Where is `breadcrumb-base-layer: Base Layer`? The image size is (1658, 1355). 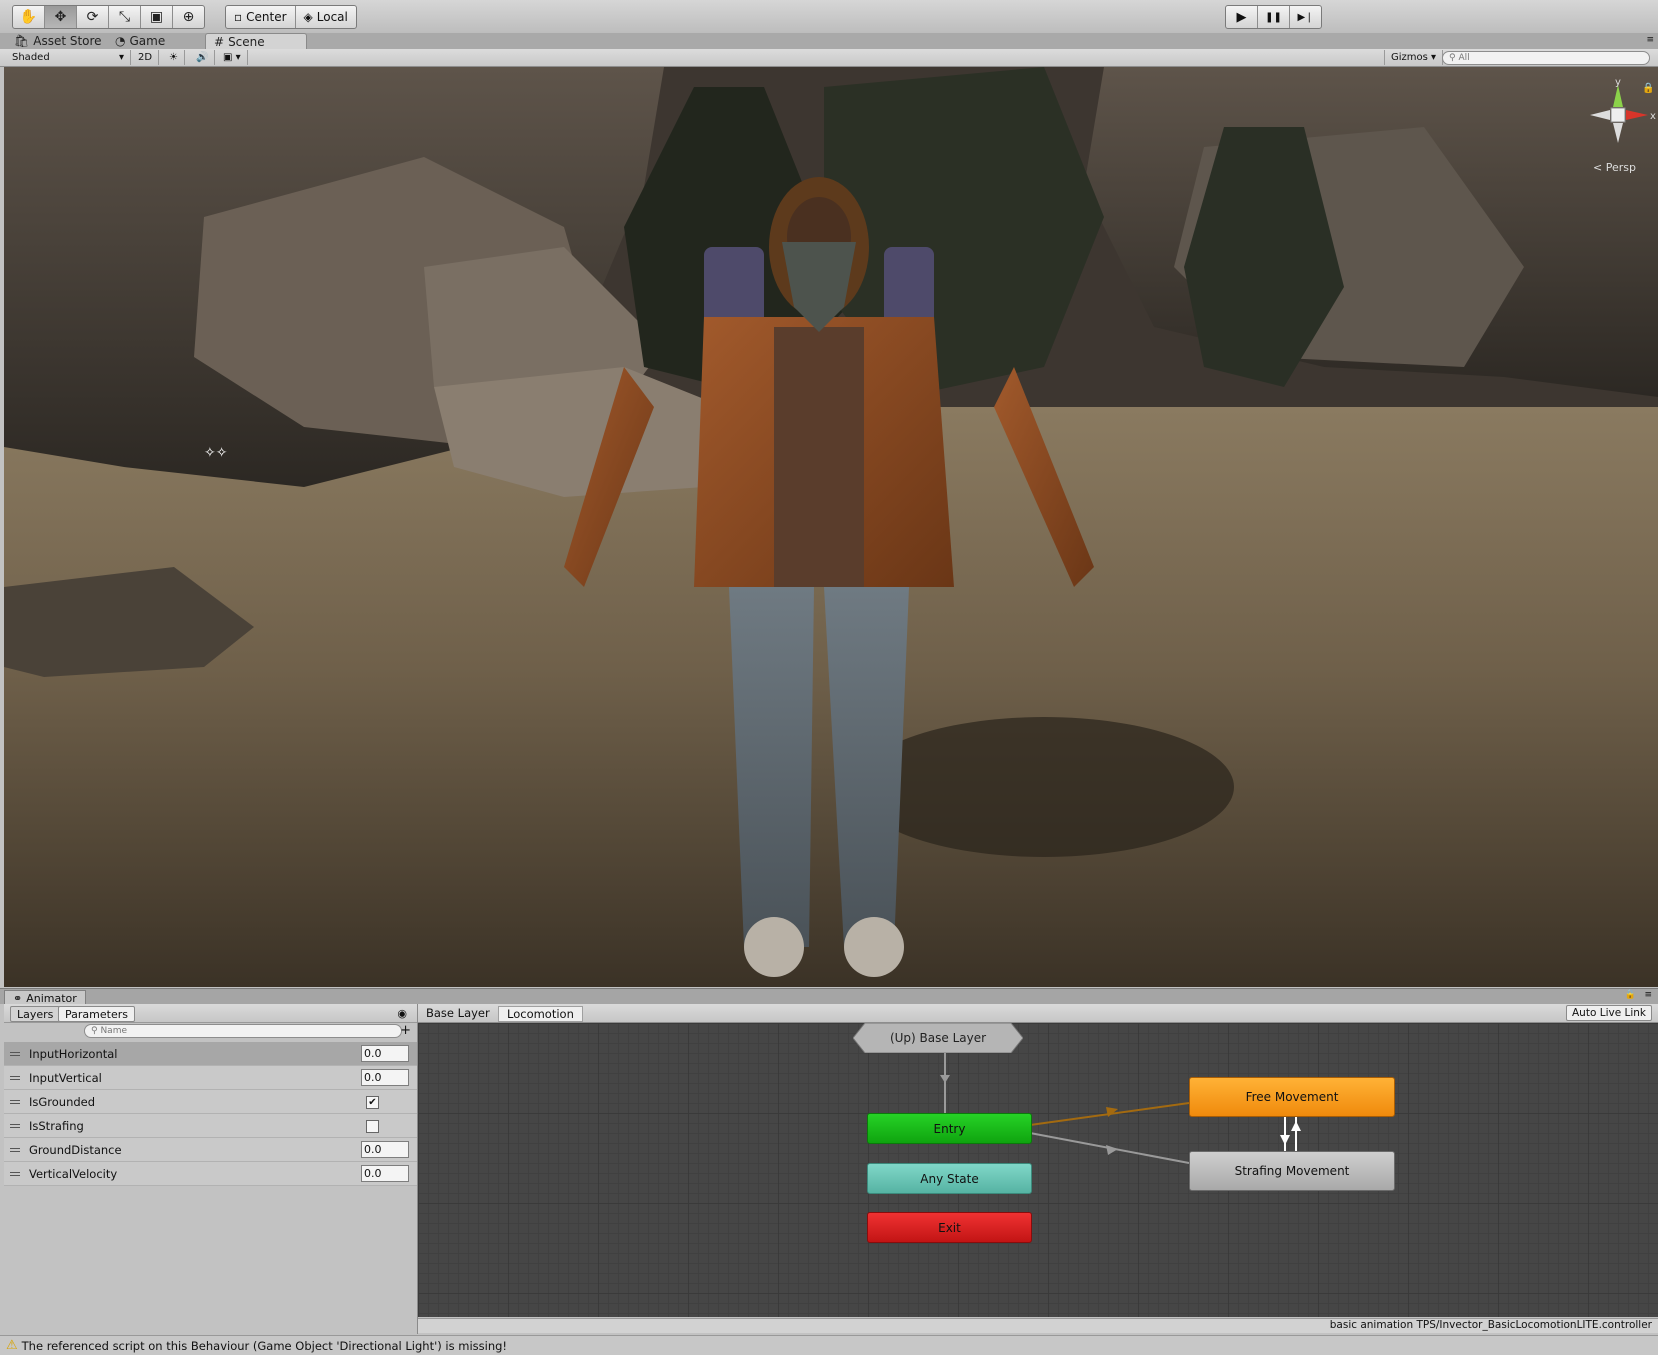
breadcrumb-base-layer: Base Layer is located at coordinates (458, 1013).